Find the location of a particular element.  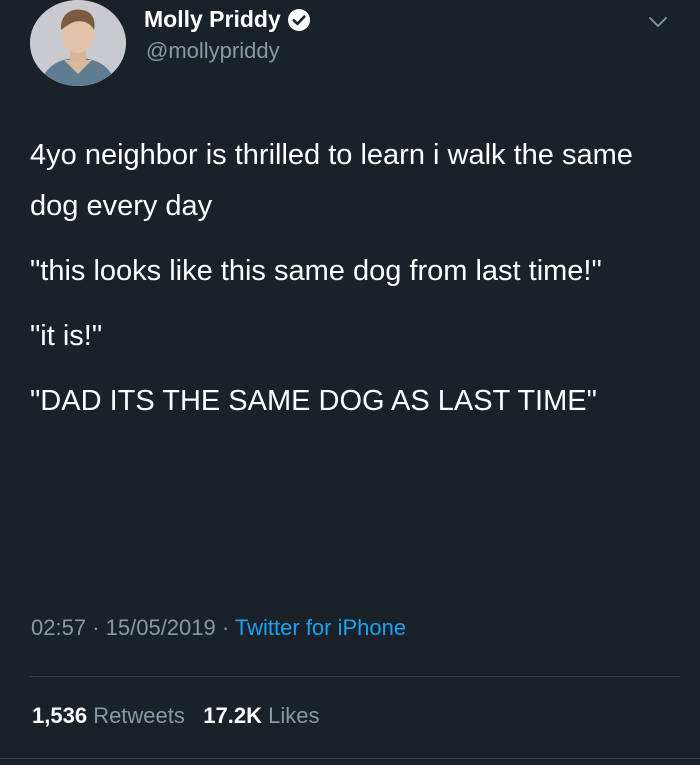

tweet-paragraph: "DAD ITS THE SAME DOG AS LAST TIME" is located at coordinates (313, 401).